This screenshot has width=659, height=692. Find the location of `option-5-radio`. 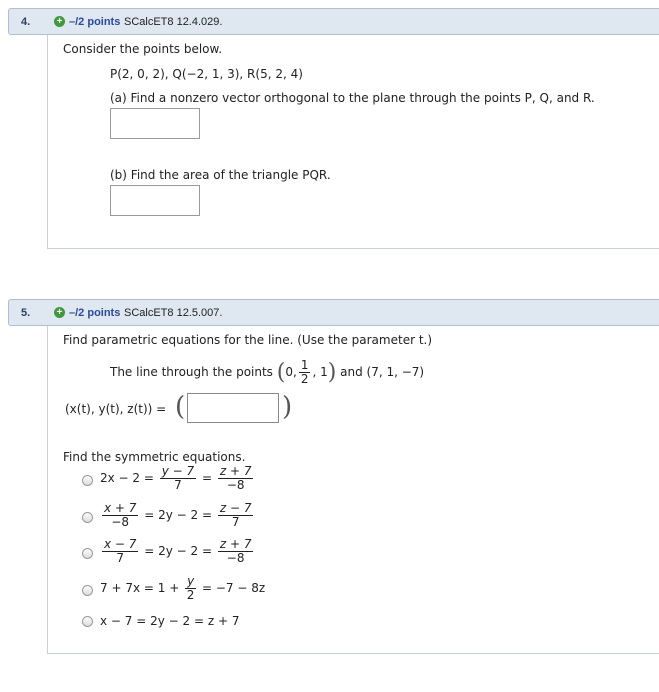

option-5-radio is located at coordinates (87, 621).